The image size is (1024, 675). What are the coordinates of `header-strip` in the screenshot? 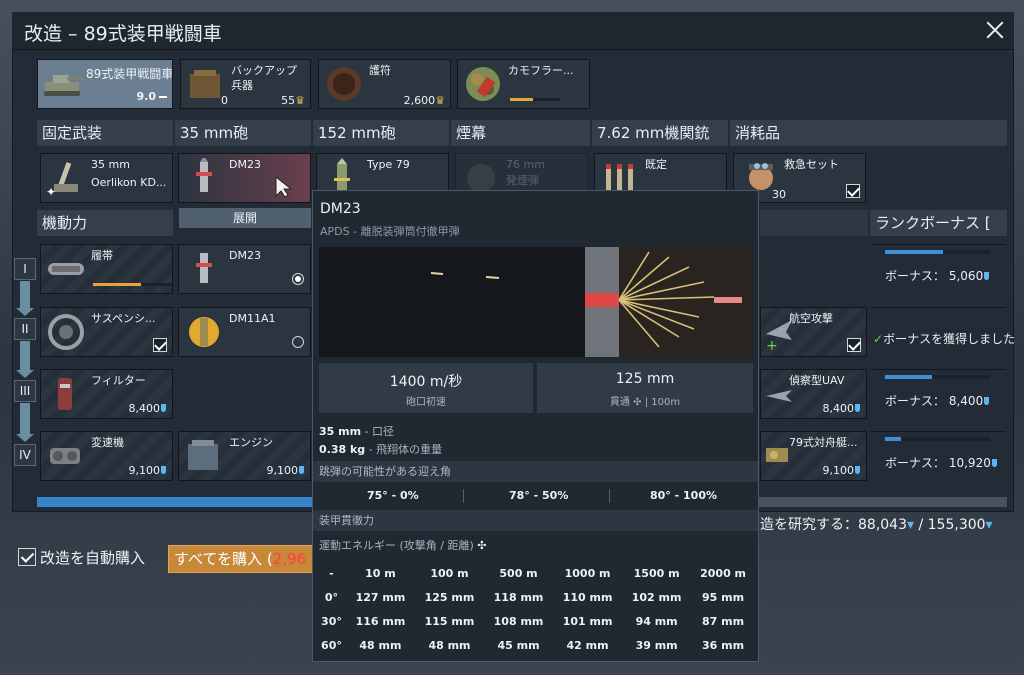 It's located at (814, 223).